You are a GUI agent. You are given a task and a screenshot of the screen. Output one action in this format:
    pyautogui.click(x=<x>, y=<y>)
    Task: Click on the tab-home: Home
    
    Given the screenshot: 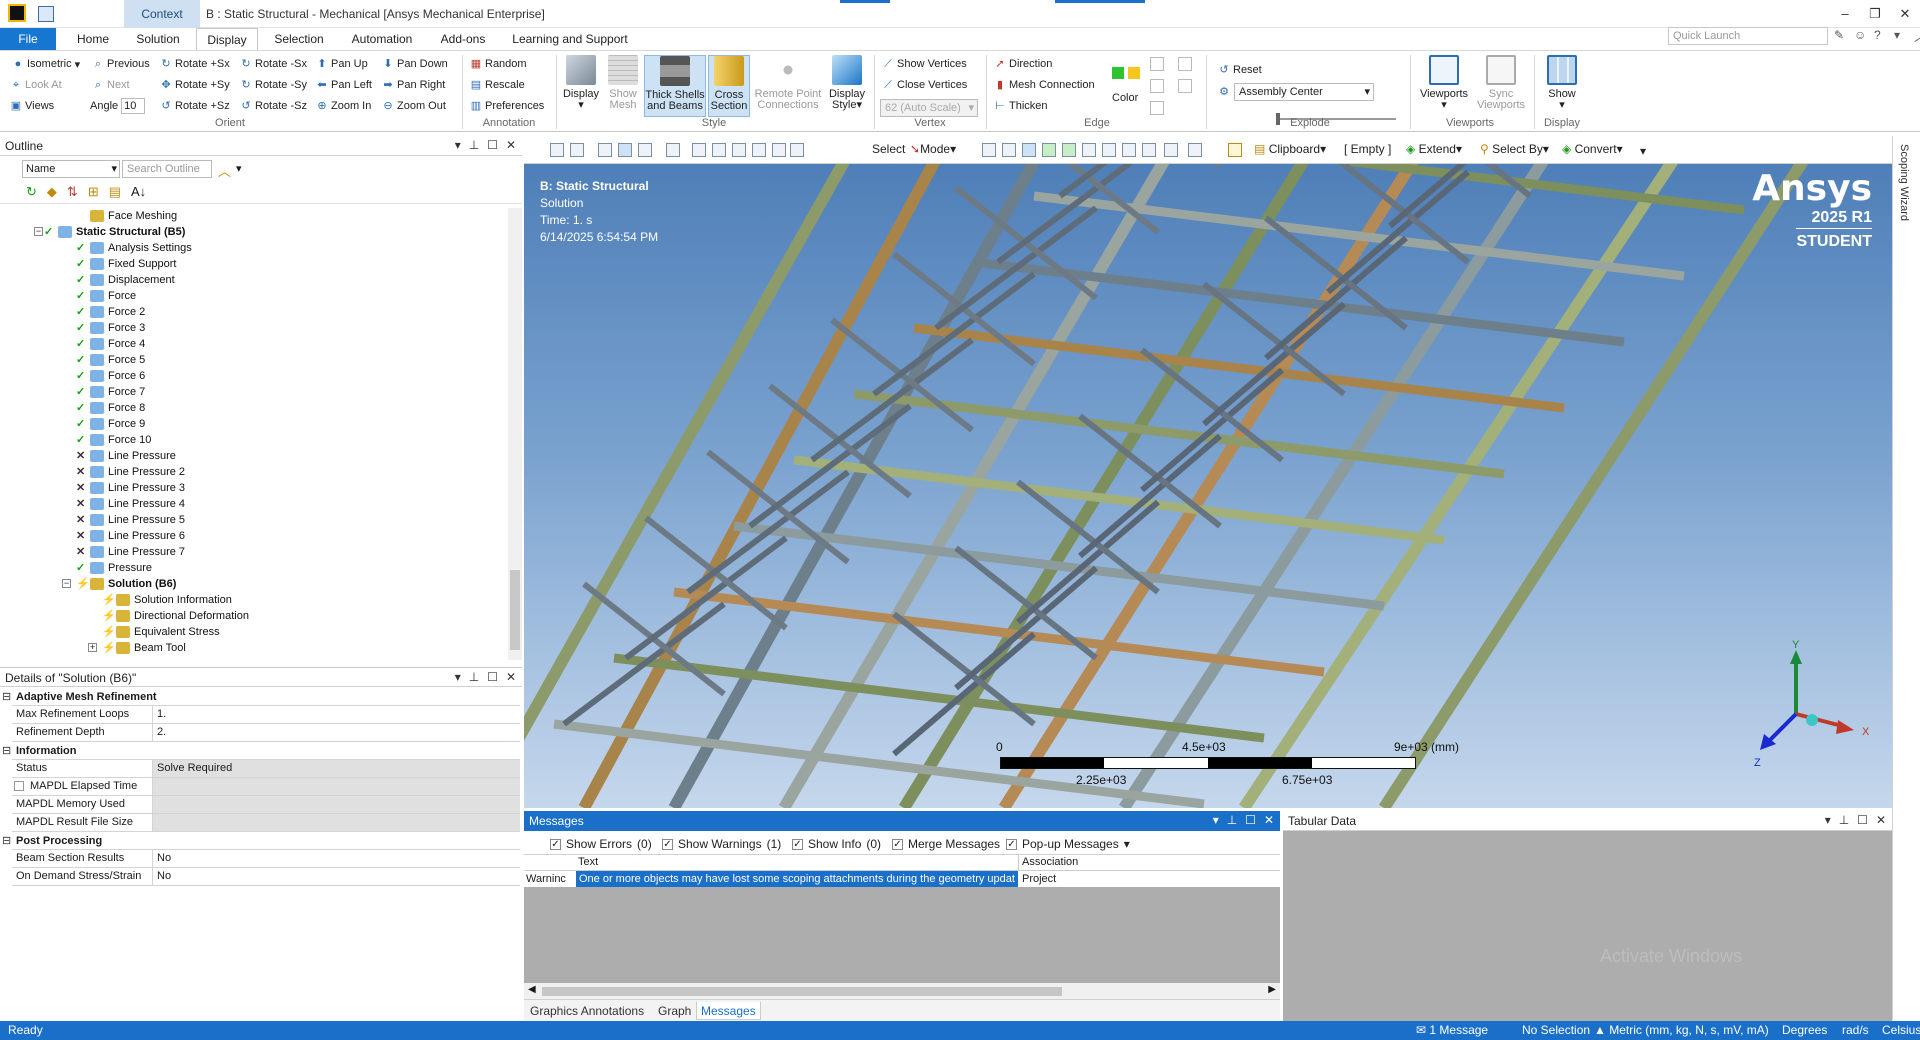 What is the action you would take?
    pyautogui.click(x=93, y=39)
    